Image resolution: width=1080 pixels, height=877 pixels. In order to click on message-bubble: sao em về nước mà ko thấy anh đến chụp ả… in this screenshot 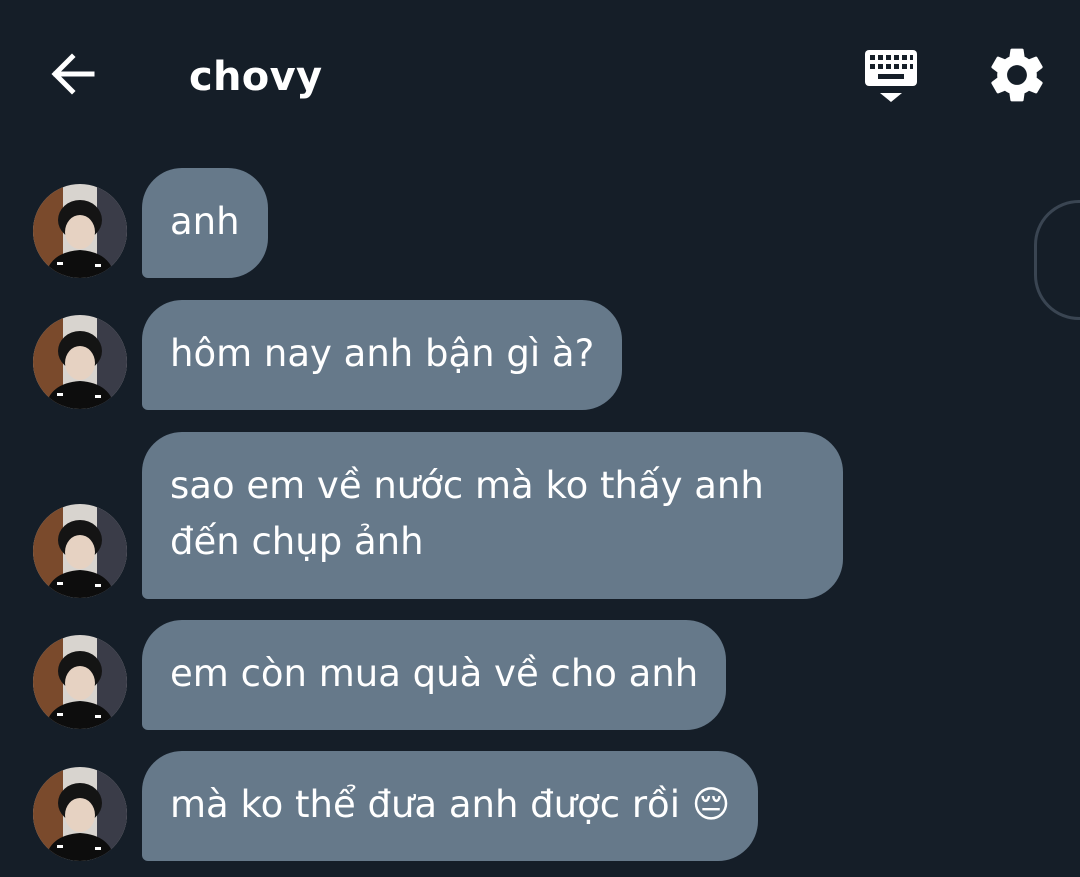, I will do `click(492, 515)`.